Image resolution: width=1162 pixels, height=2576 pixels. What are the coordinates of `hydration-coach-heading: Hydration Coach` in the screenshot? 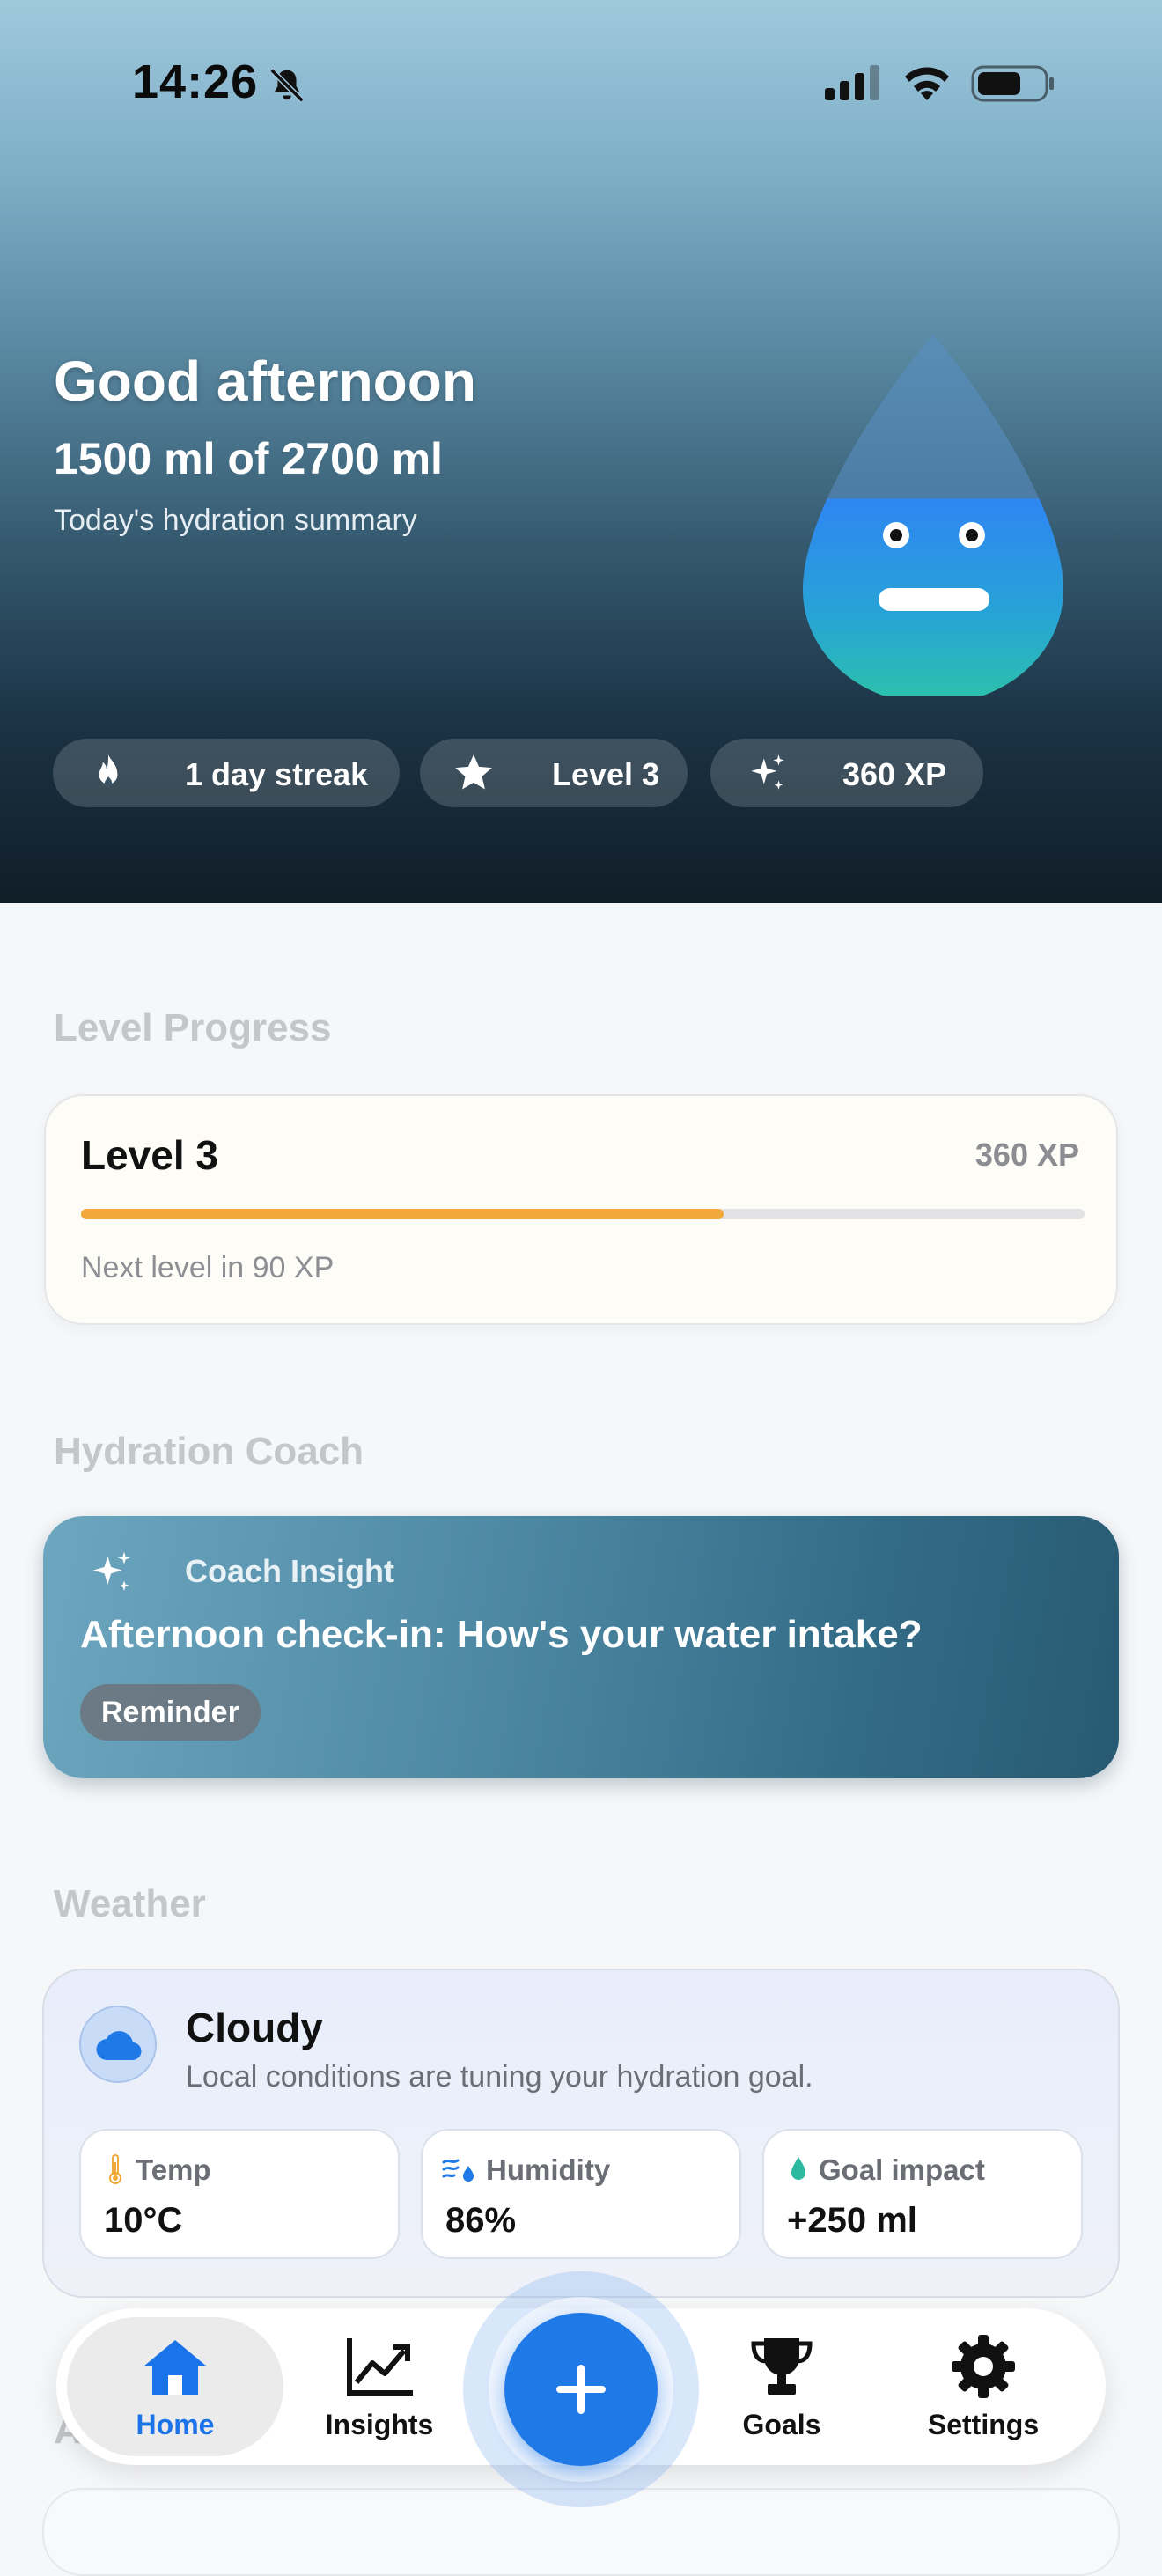 It's located at (209, 1451).